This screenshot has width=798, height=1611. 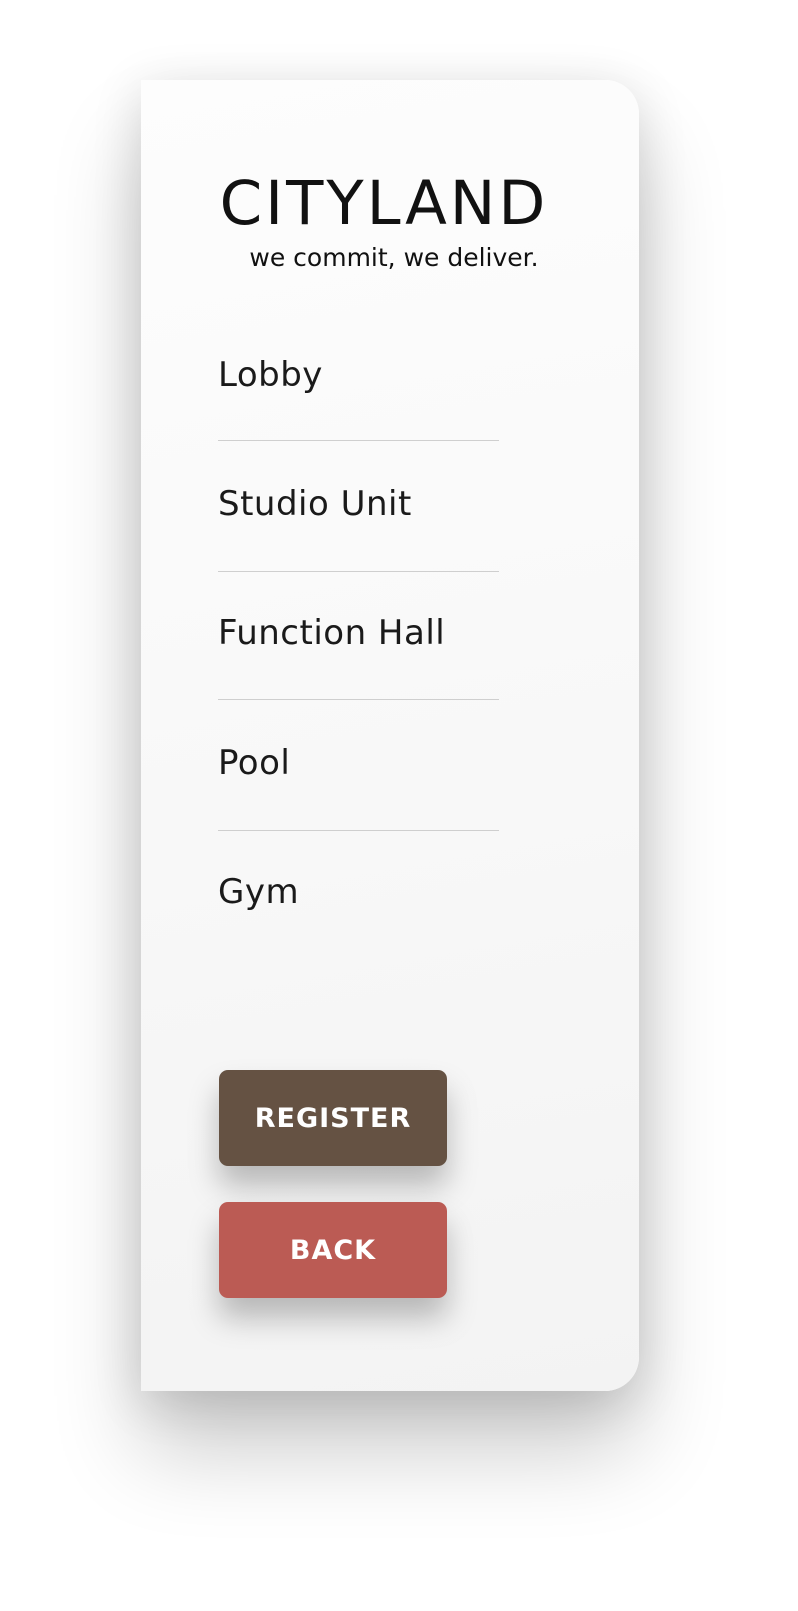 I want to click on menu-item-lobby: Lobby, so click(x=358, y=375).